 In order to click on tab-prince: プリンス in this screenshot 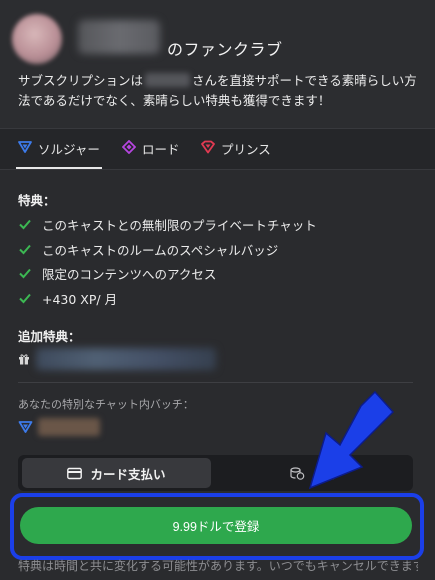, I will do `click(236, 154)`.